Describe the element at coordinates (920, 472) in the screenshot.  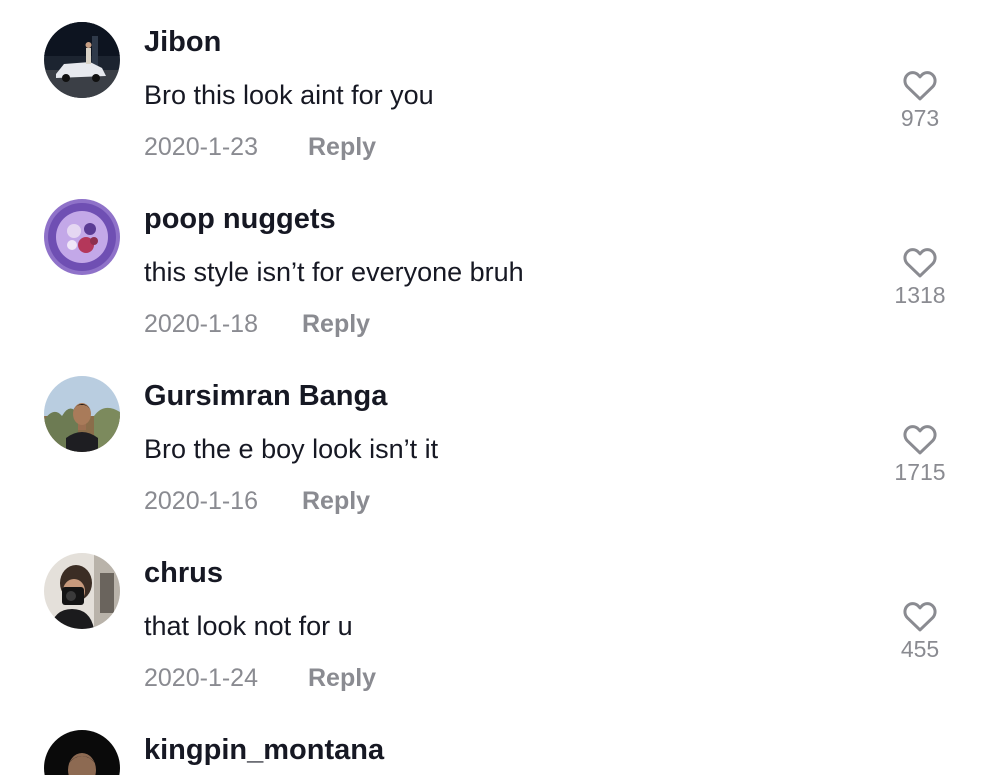
I see `like-count: 1715` at that location.